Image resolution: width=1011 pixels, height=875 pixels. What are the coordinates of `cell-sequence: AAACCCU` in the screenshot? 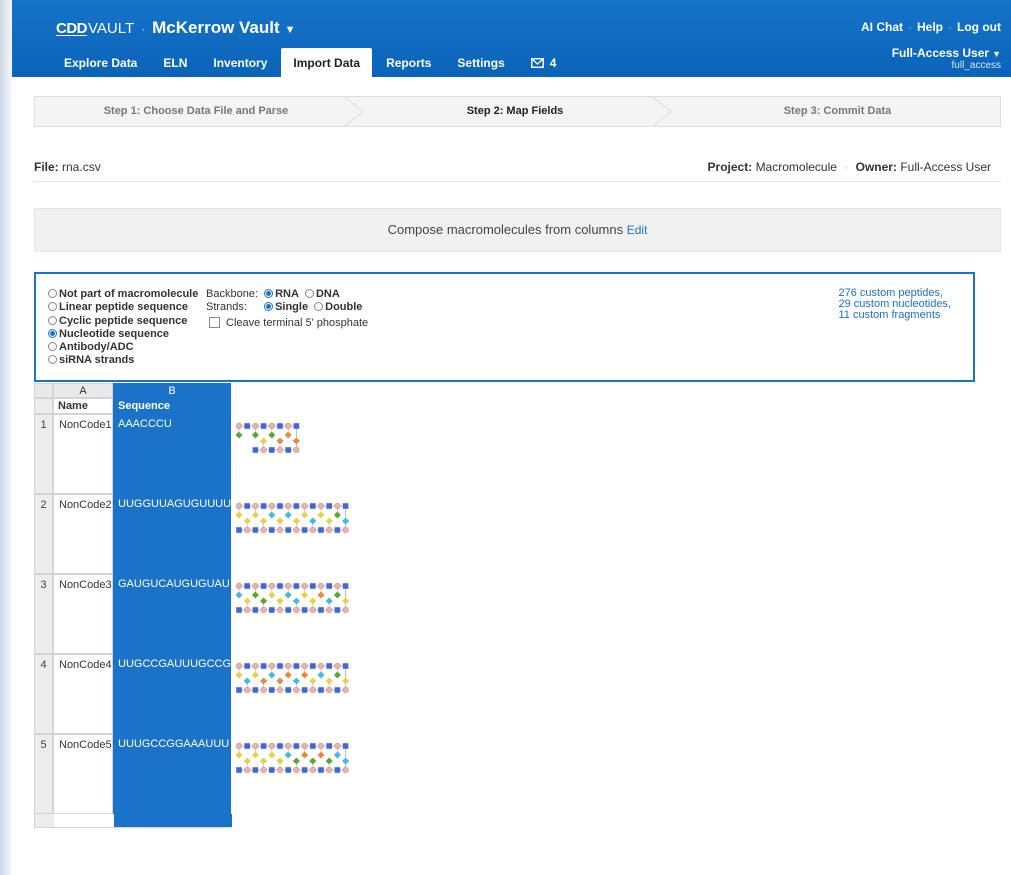 It's located at (172, 454).